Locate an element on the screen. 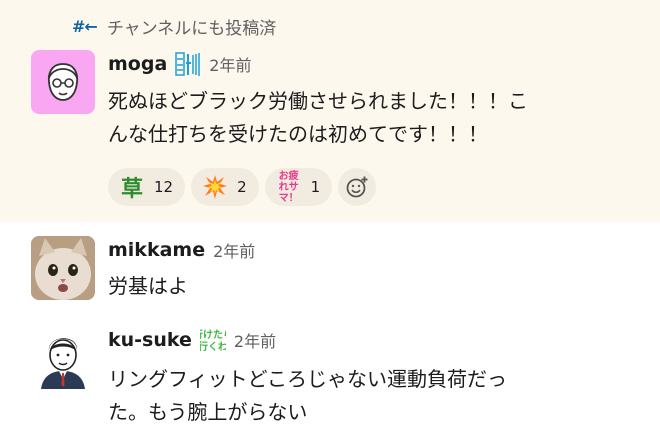 The image size is (660, 440). also-sent-label: チャンネルにも投稿済 is located at coordinates (191, 28).